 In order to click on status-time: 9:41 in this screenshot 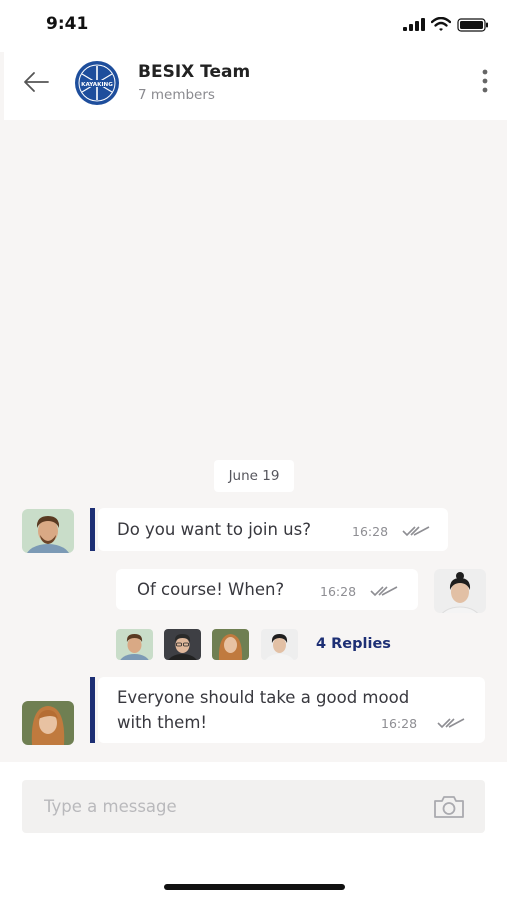, I will do `click(67, 24)`.